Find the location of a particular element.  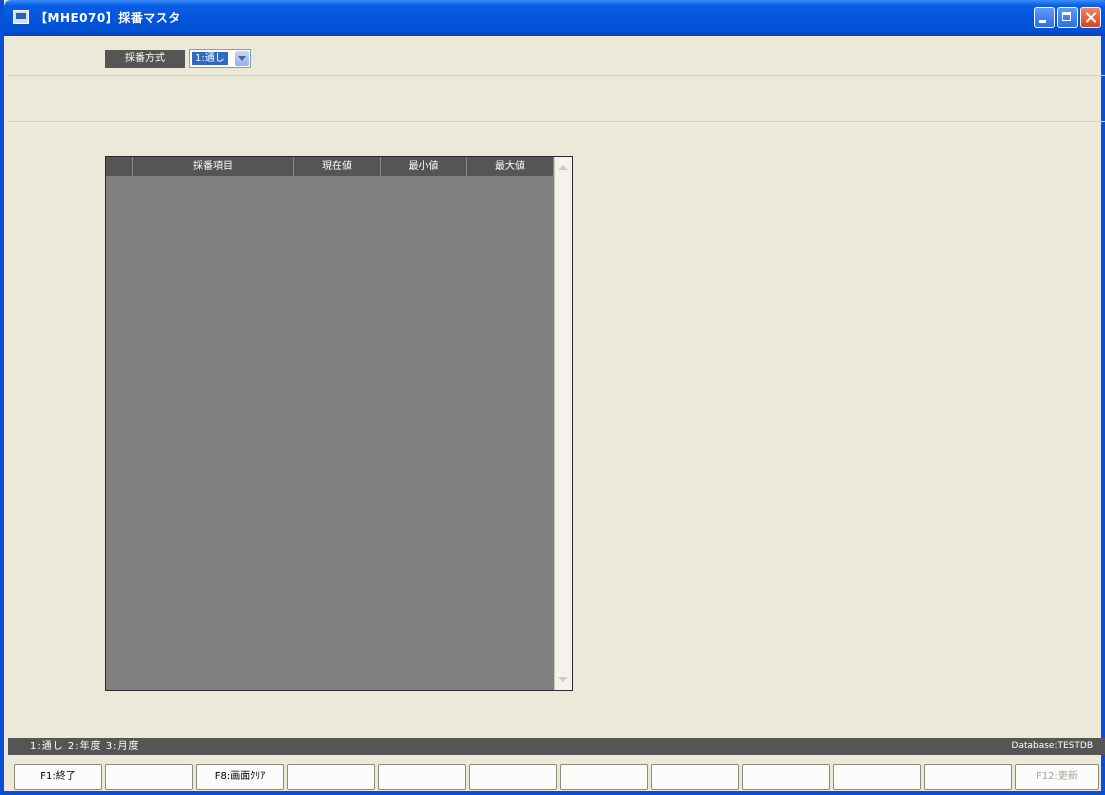

f6-button is located at coordinates (513, 777).